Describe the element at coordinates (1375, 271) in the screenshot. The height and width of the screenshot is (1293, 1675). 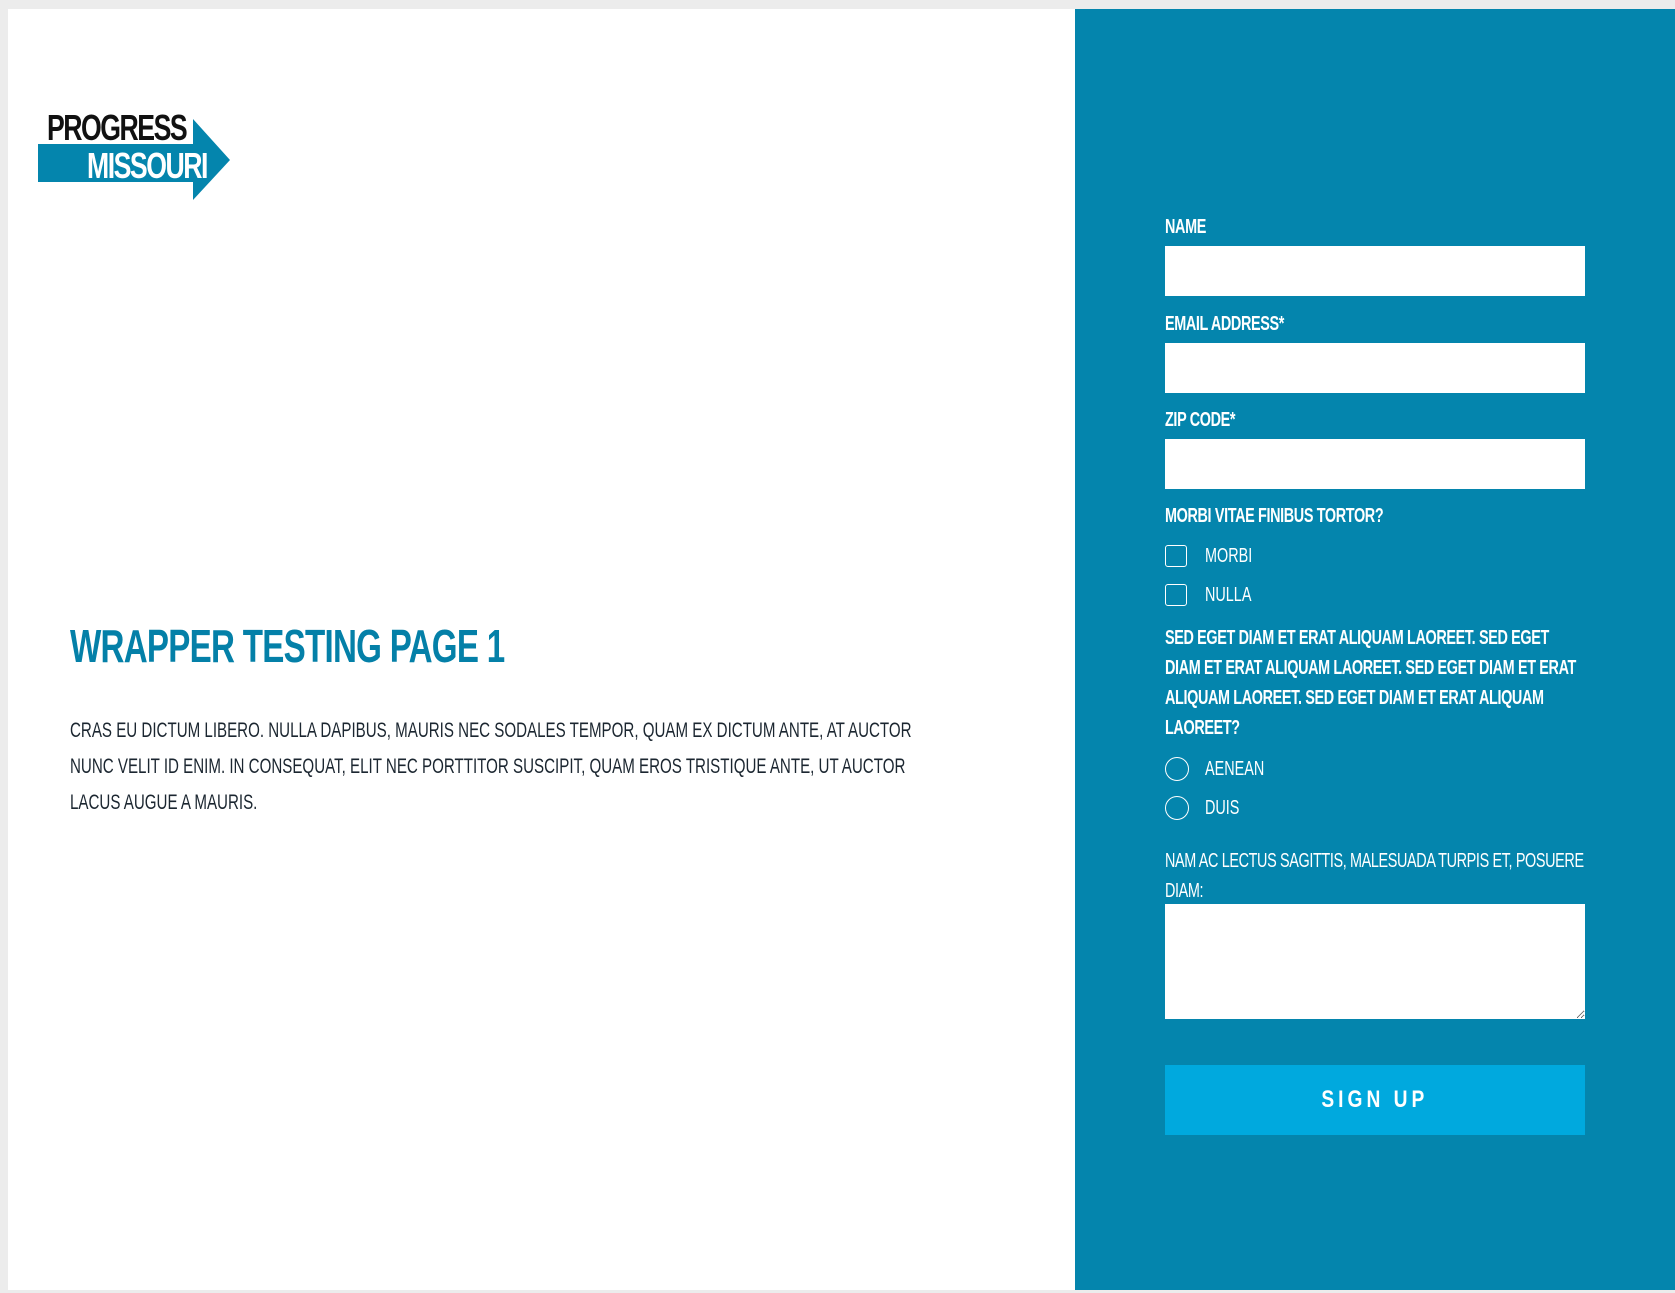
I see `name-field` at that location.